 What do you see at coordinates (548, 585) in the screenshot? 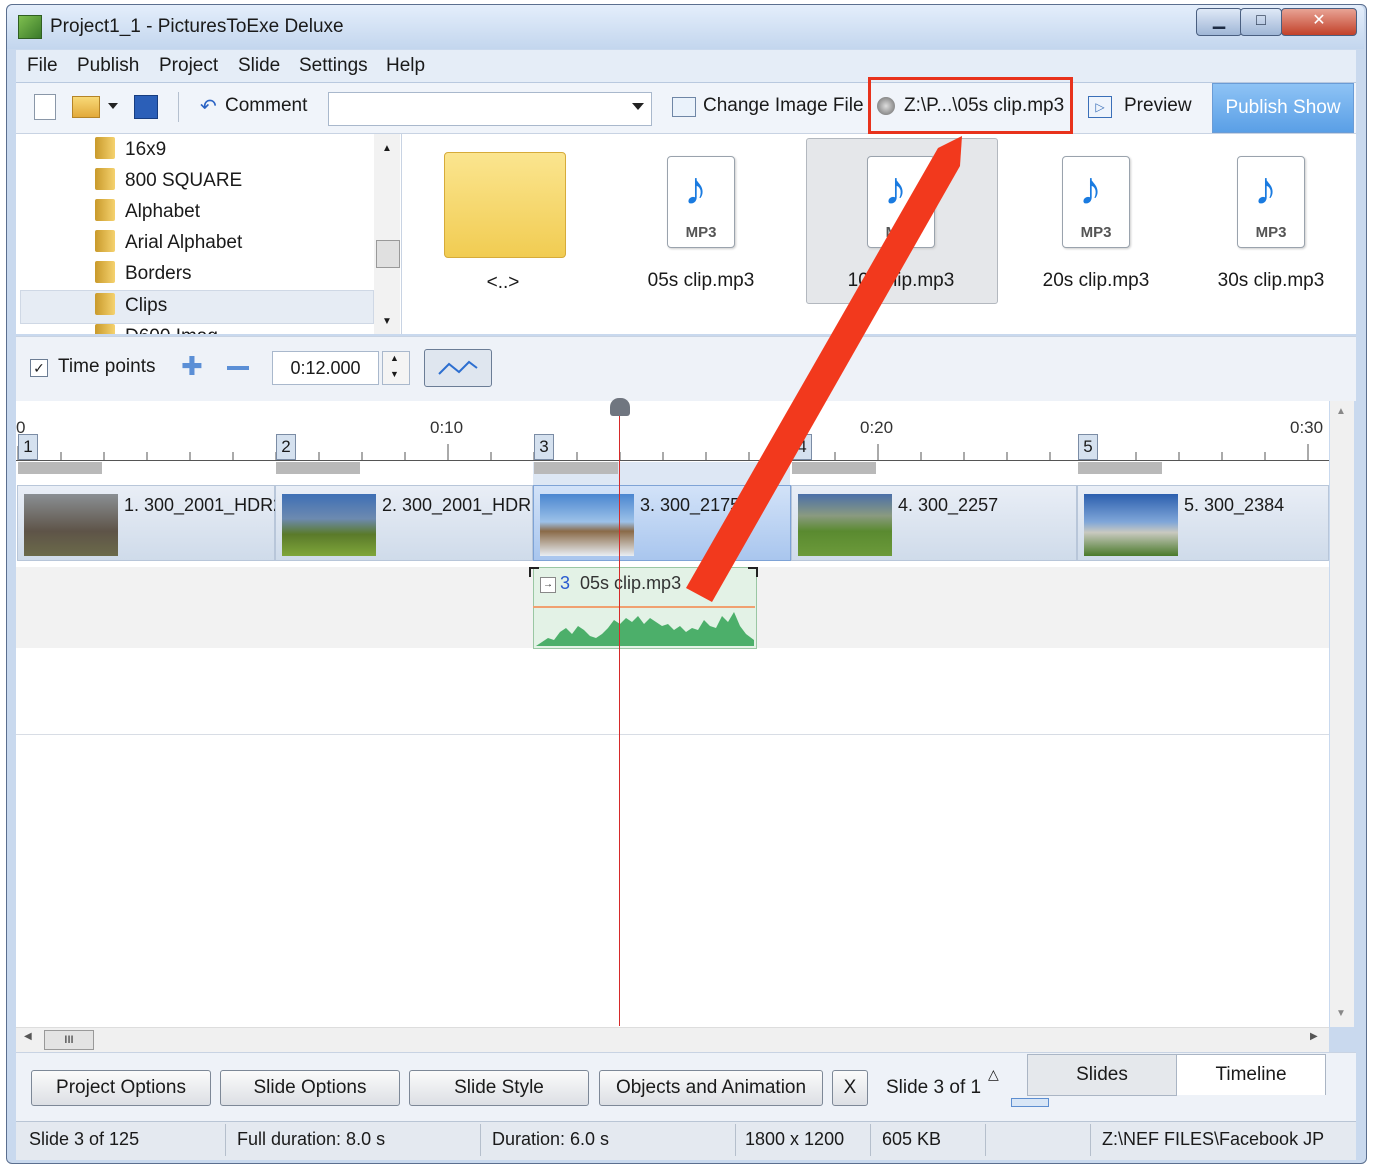
I see `expand-icon: →` at bounding box center [548, 585].